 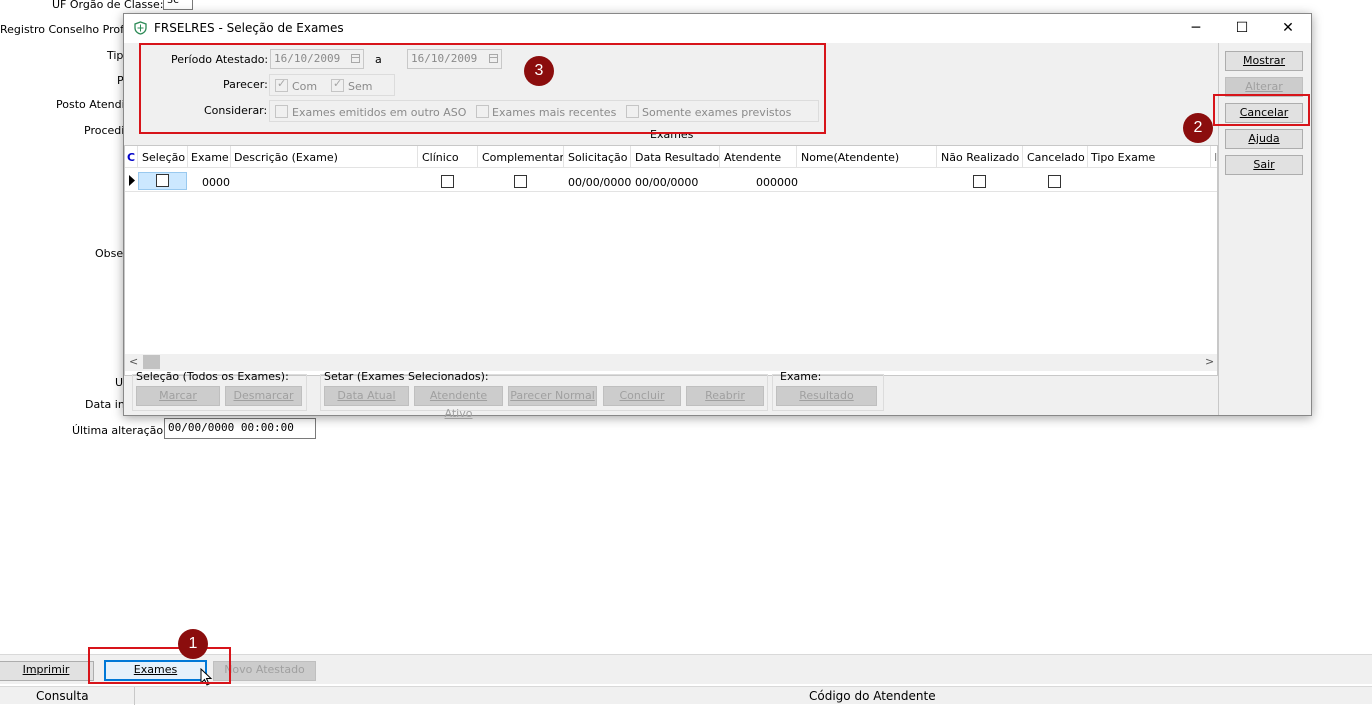 I want to click on maximize-icon: ☐, so click(x=1242, y=28).